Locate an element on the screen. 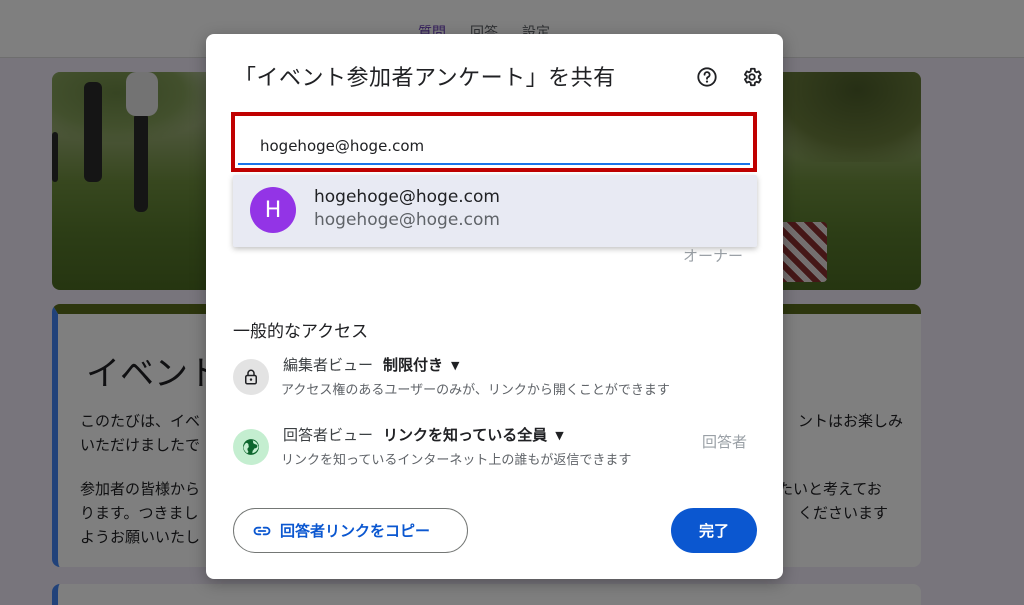 This screenshot has height=605, width=1024. help-button is located at coordinates (707, 77).